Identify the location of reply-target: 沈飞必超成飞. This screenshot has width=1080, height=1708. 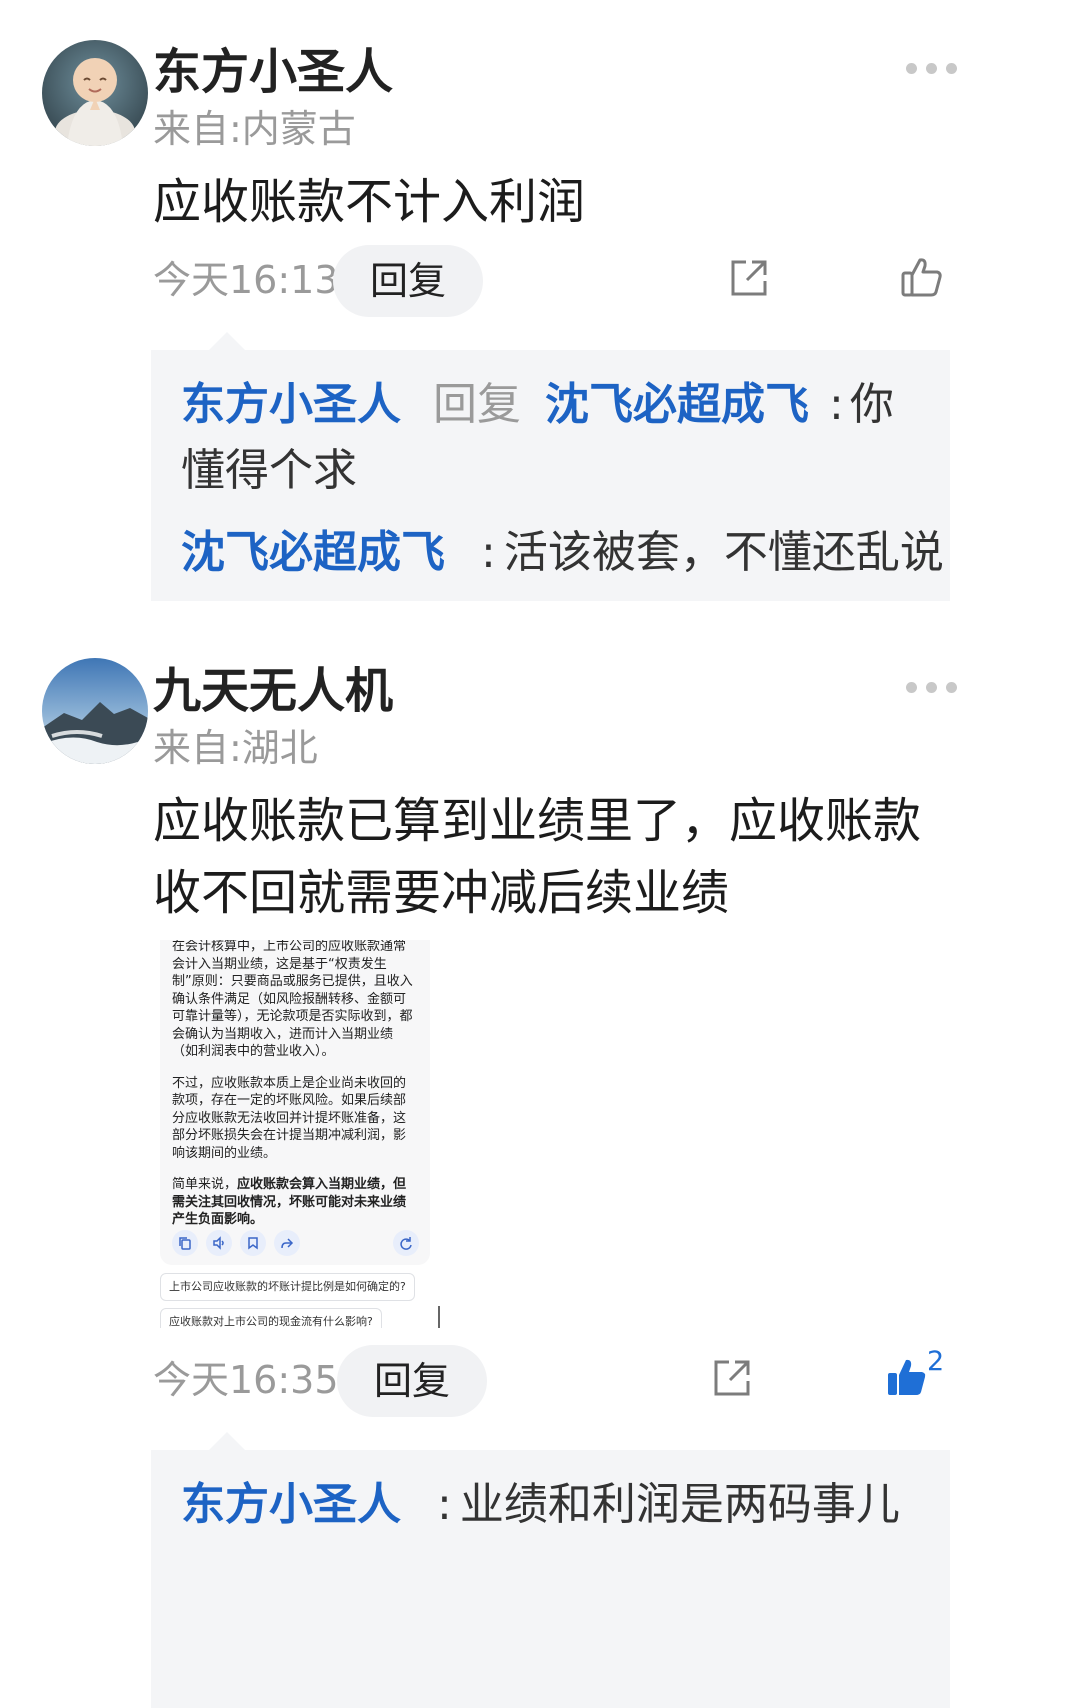
(677, 404).